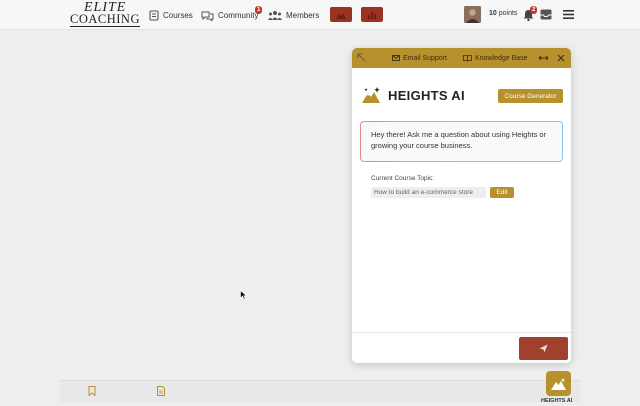 The width and height of the screenshot is (640, 406). What do you see at coordinates (546, 14) in the screenshot?
I see `inbox-icon` at bounding box center [546, 14].